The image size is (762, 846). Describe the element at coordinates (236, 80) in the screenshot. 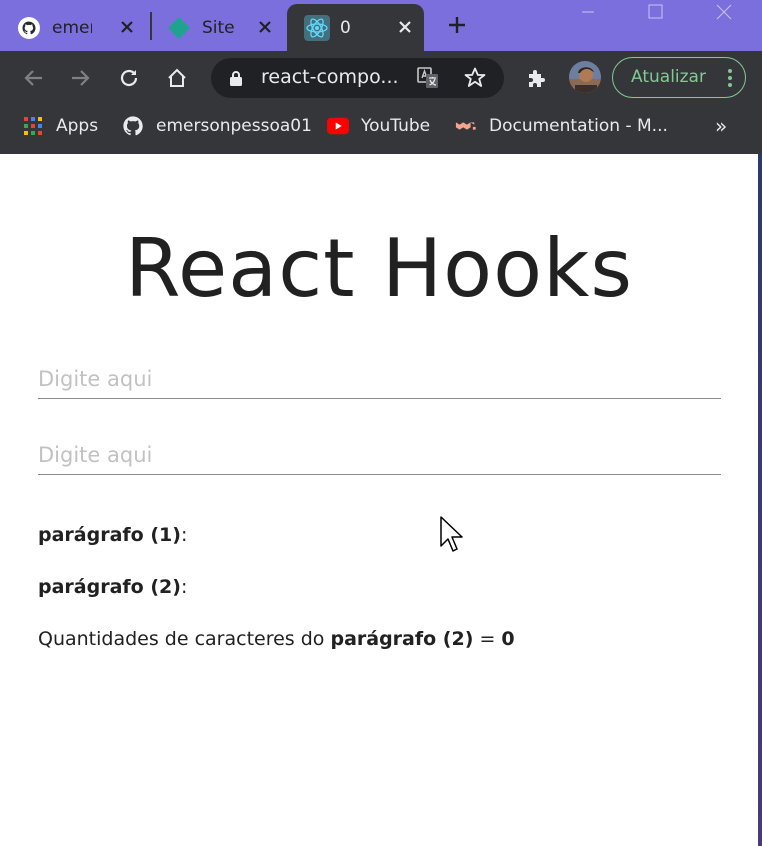

I see `lock-icon` at that location.